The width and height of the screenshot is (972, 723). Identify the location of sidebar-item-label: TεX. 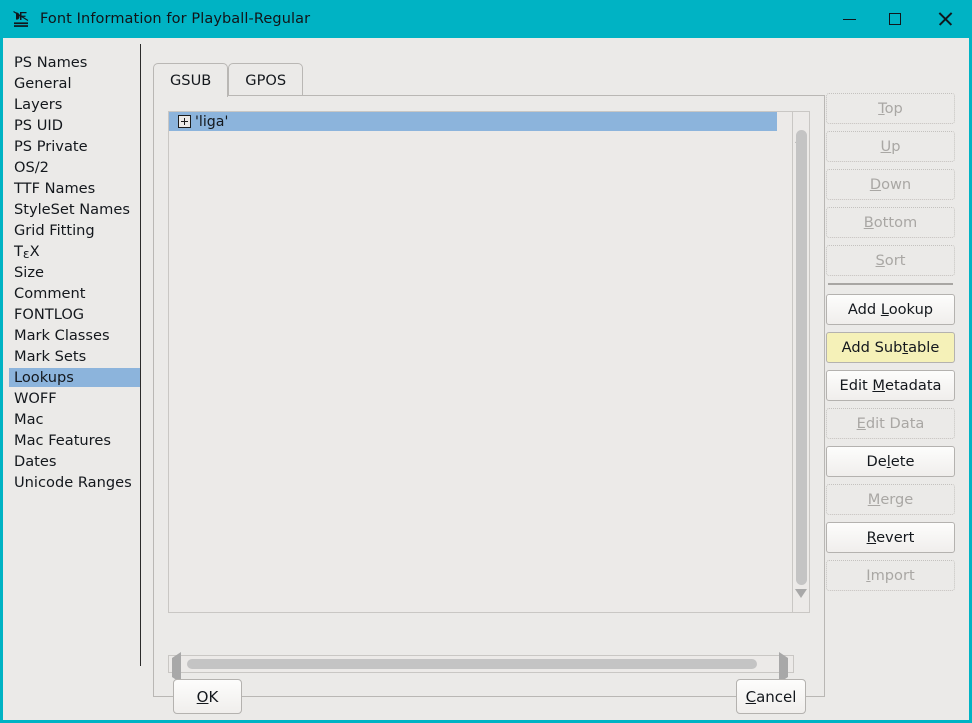
(27, 252).